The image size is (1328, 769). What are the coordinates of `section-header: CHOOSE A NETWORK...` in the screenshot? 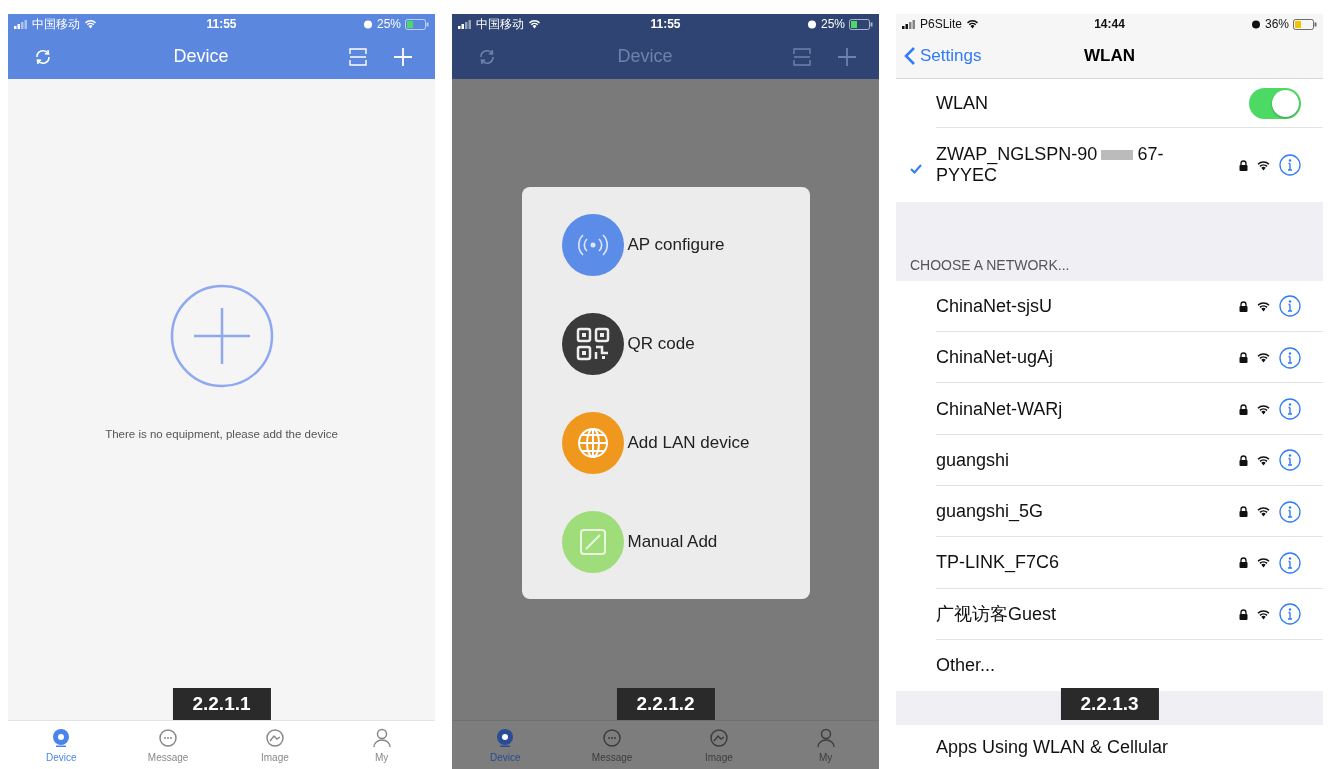 It's located at (990, 264).